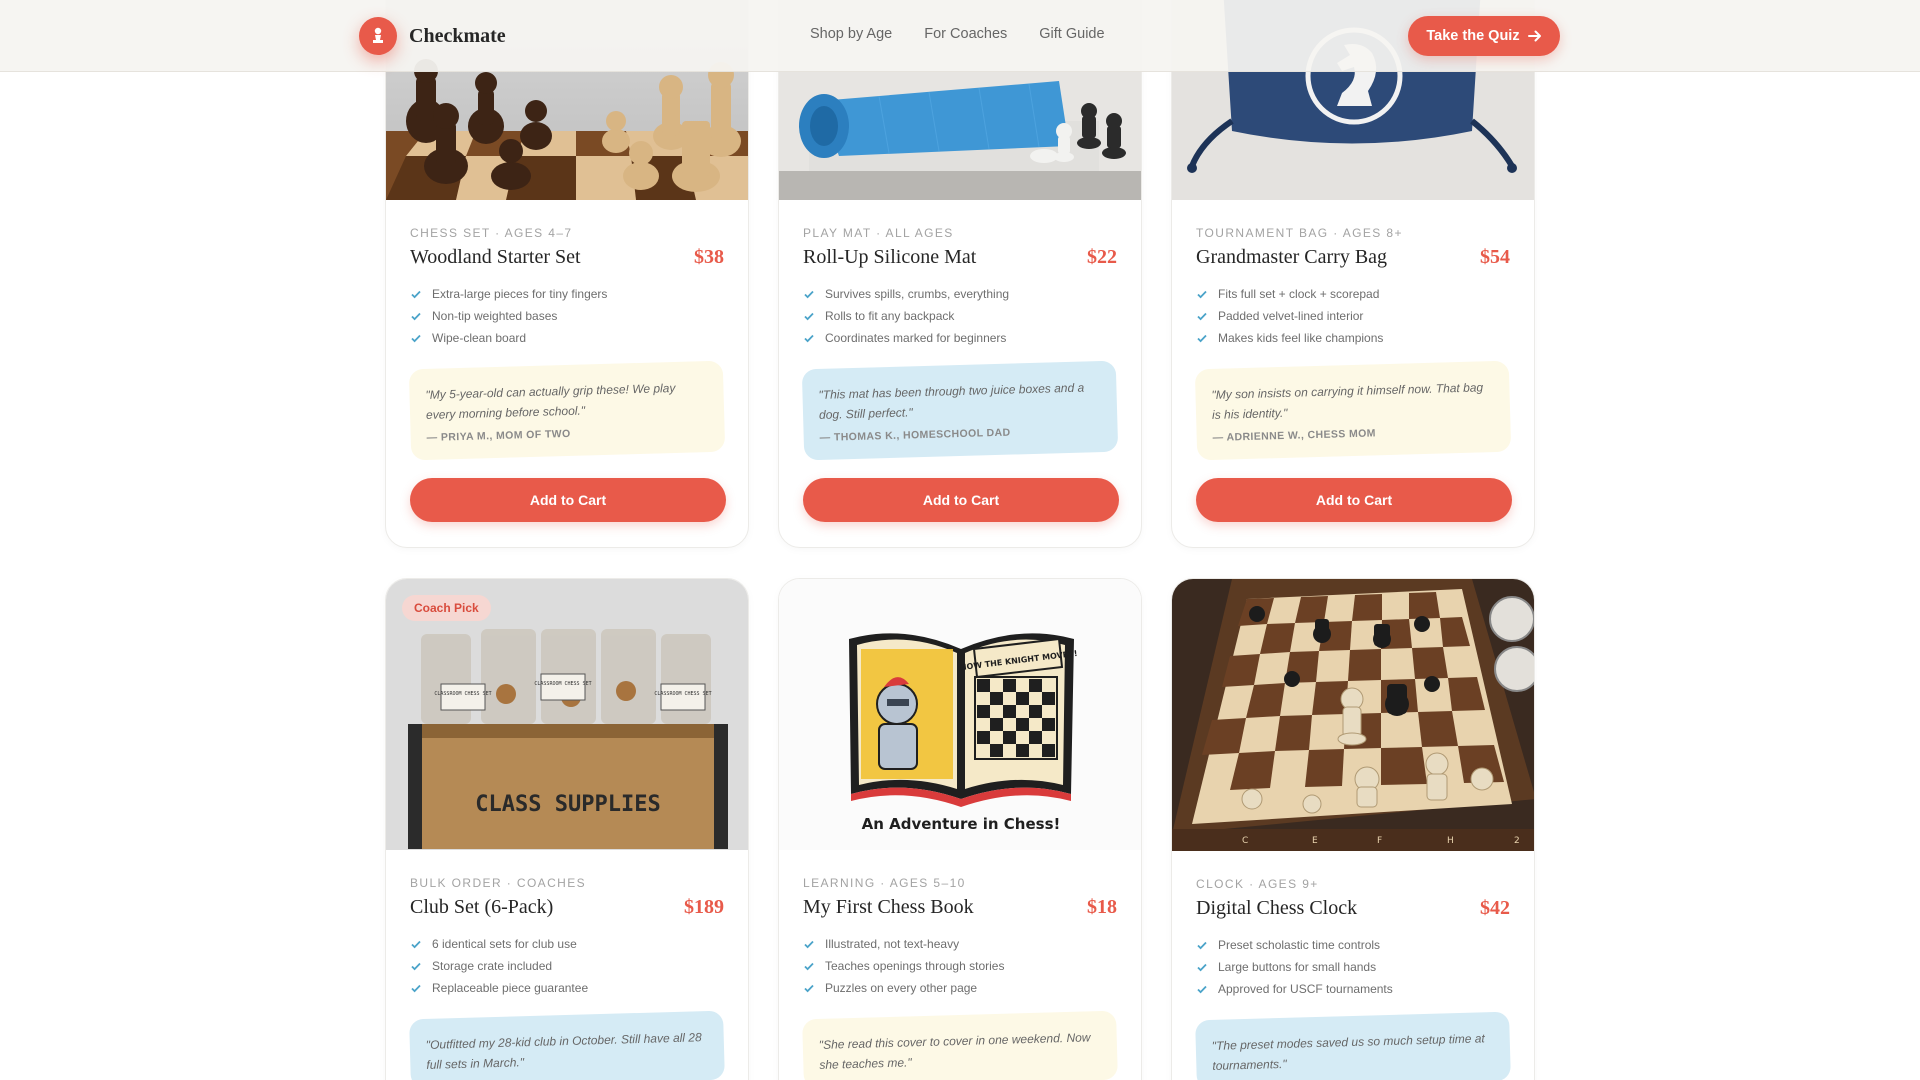 This screenshot has height=1080, width=1920. What do you see at coordinates (1294, 435) in the screenshot?
I see `testimonial-author: — ADRIENNE W., CHESS MOM` at bounding box center [1294, 435].